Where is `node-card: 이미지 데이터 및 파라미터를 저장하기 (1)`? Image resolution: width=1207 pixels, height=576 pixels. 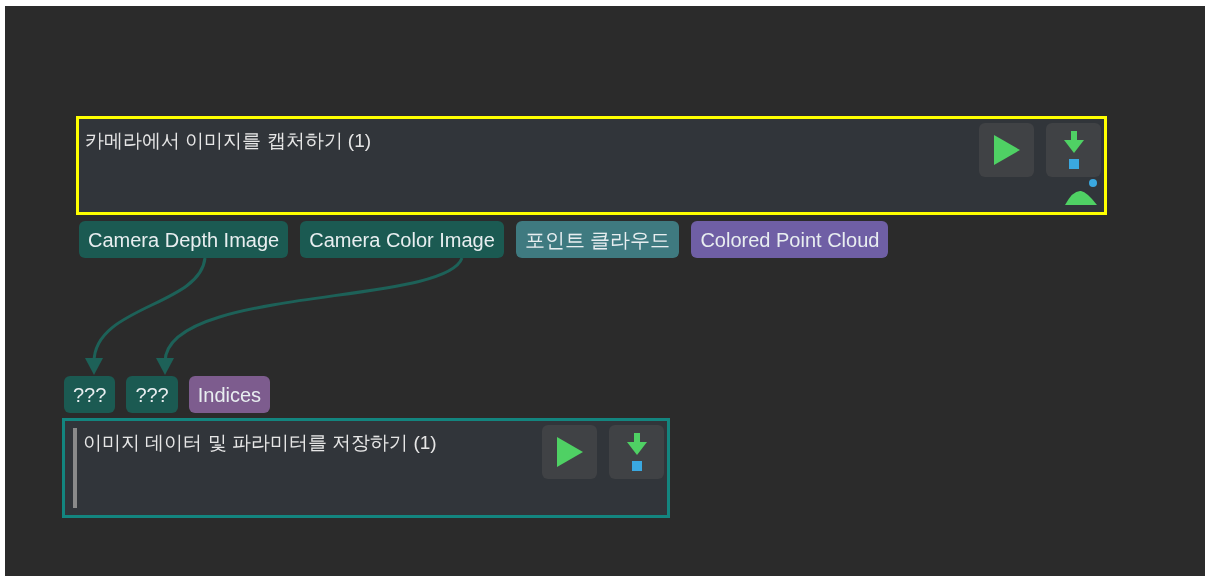
node-card: 이미지 데이터 및 파라미터를 저장하기 (1) is located at coordinates (366, 468).